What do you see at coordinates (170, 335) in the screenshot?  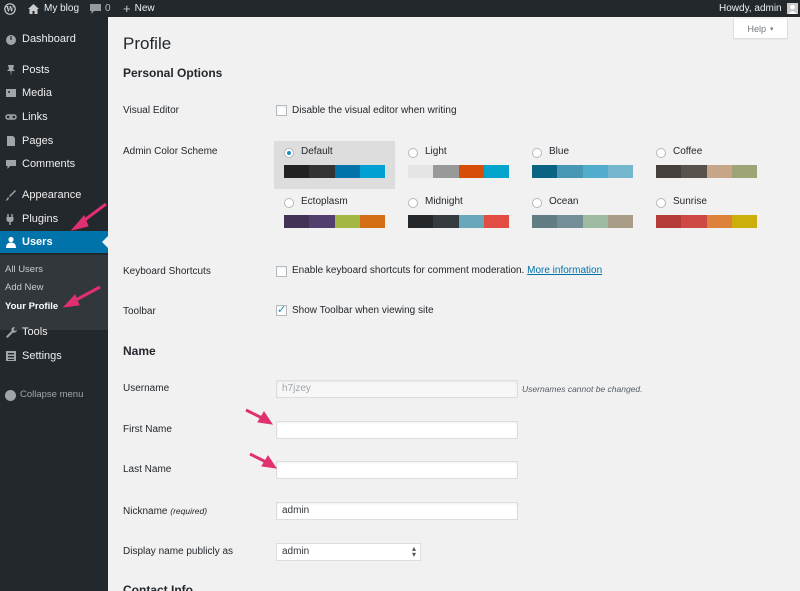 I see `annotation-arrows` at bounding box center [170, 335].